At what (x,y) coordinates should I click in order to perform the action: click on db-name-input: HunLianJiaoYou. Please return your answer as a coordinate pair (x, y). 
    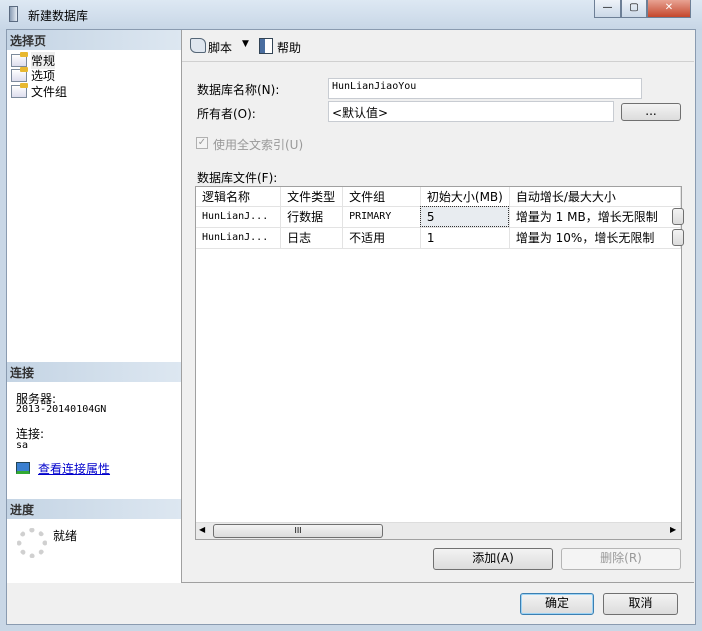
    Looking at the image, I should click on (485, 88).